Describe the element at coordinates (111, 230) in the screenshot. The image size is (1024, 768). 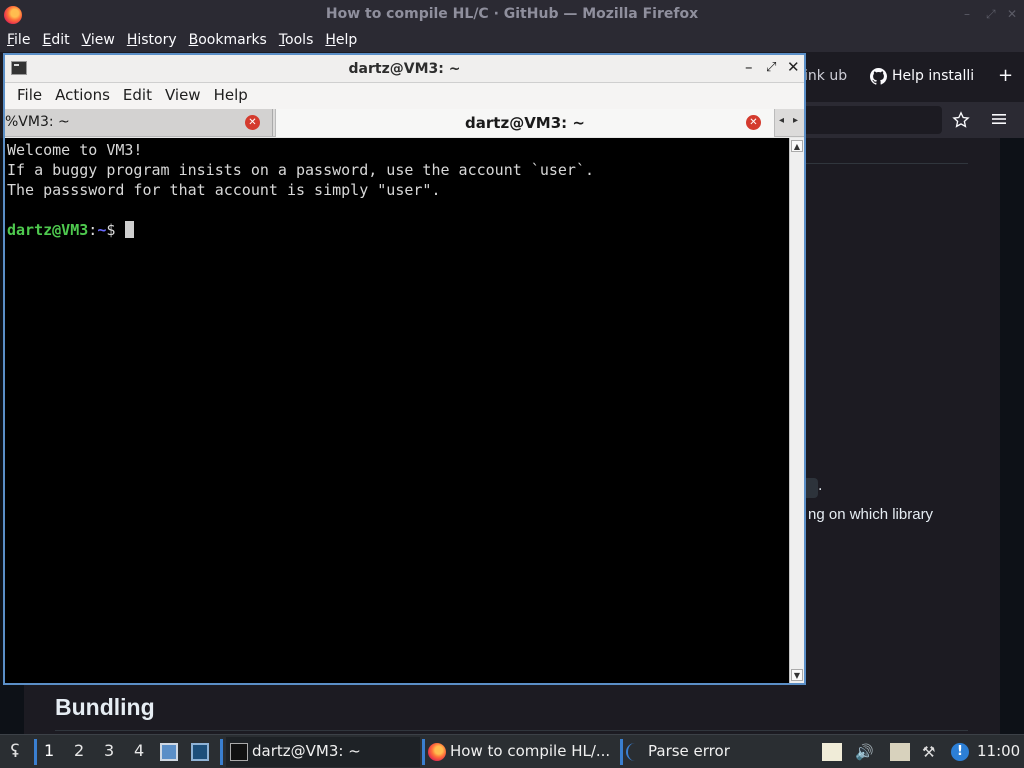
I see `prompt-symbol: $` at that location.